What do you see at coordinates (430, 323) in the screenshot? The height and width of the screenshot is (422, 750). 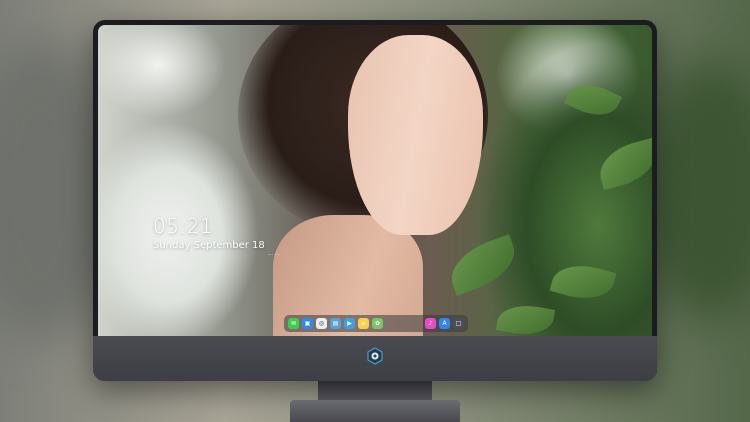 I see `music-icon: ♪` at bounding box center [430, 323].